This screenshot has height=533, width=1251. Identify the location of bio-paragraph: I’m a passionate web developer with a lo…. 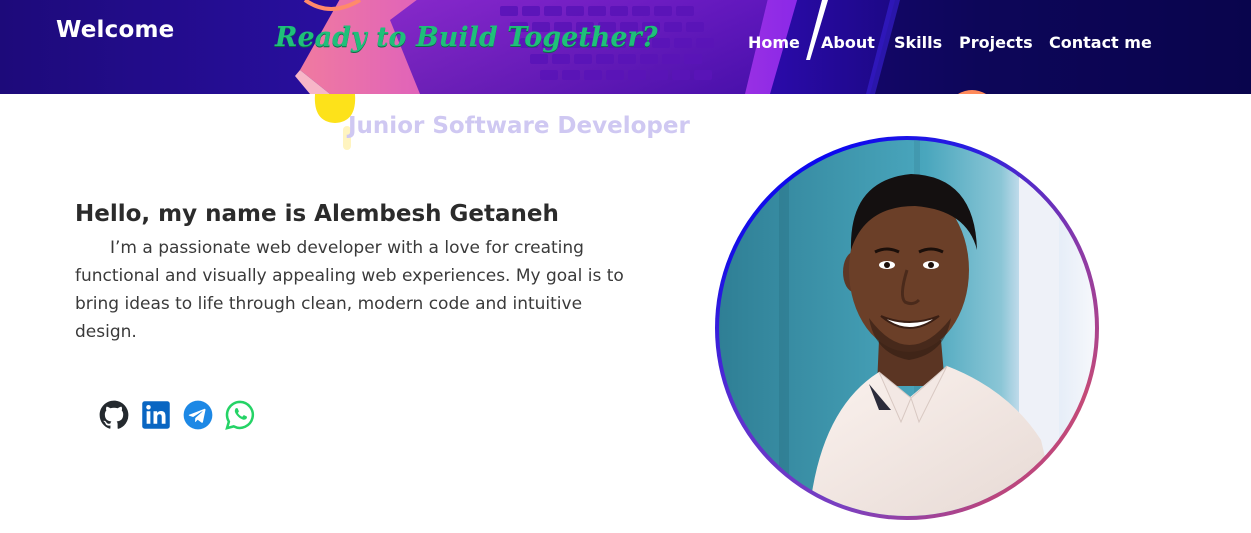
(349, 290).